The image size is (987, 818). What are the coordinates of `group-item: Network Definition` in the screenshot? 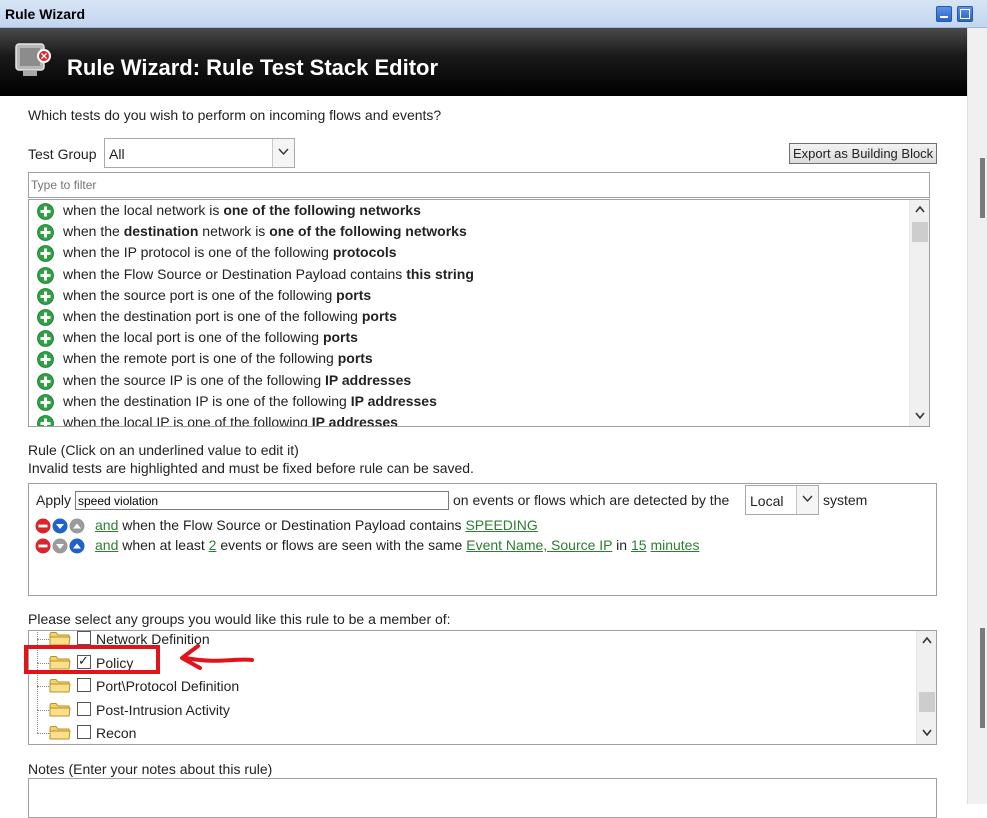 It's located at (469, 640).